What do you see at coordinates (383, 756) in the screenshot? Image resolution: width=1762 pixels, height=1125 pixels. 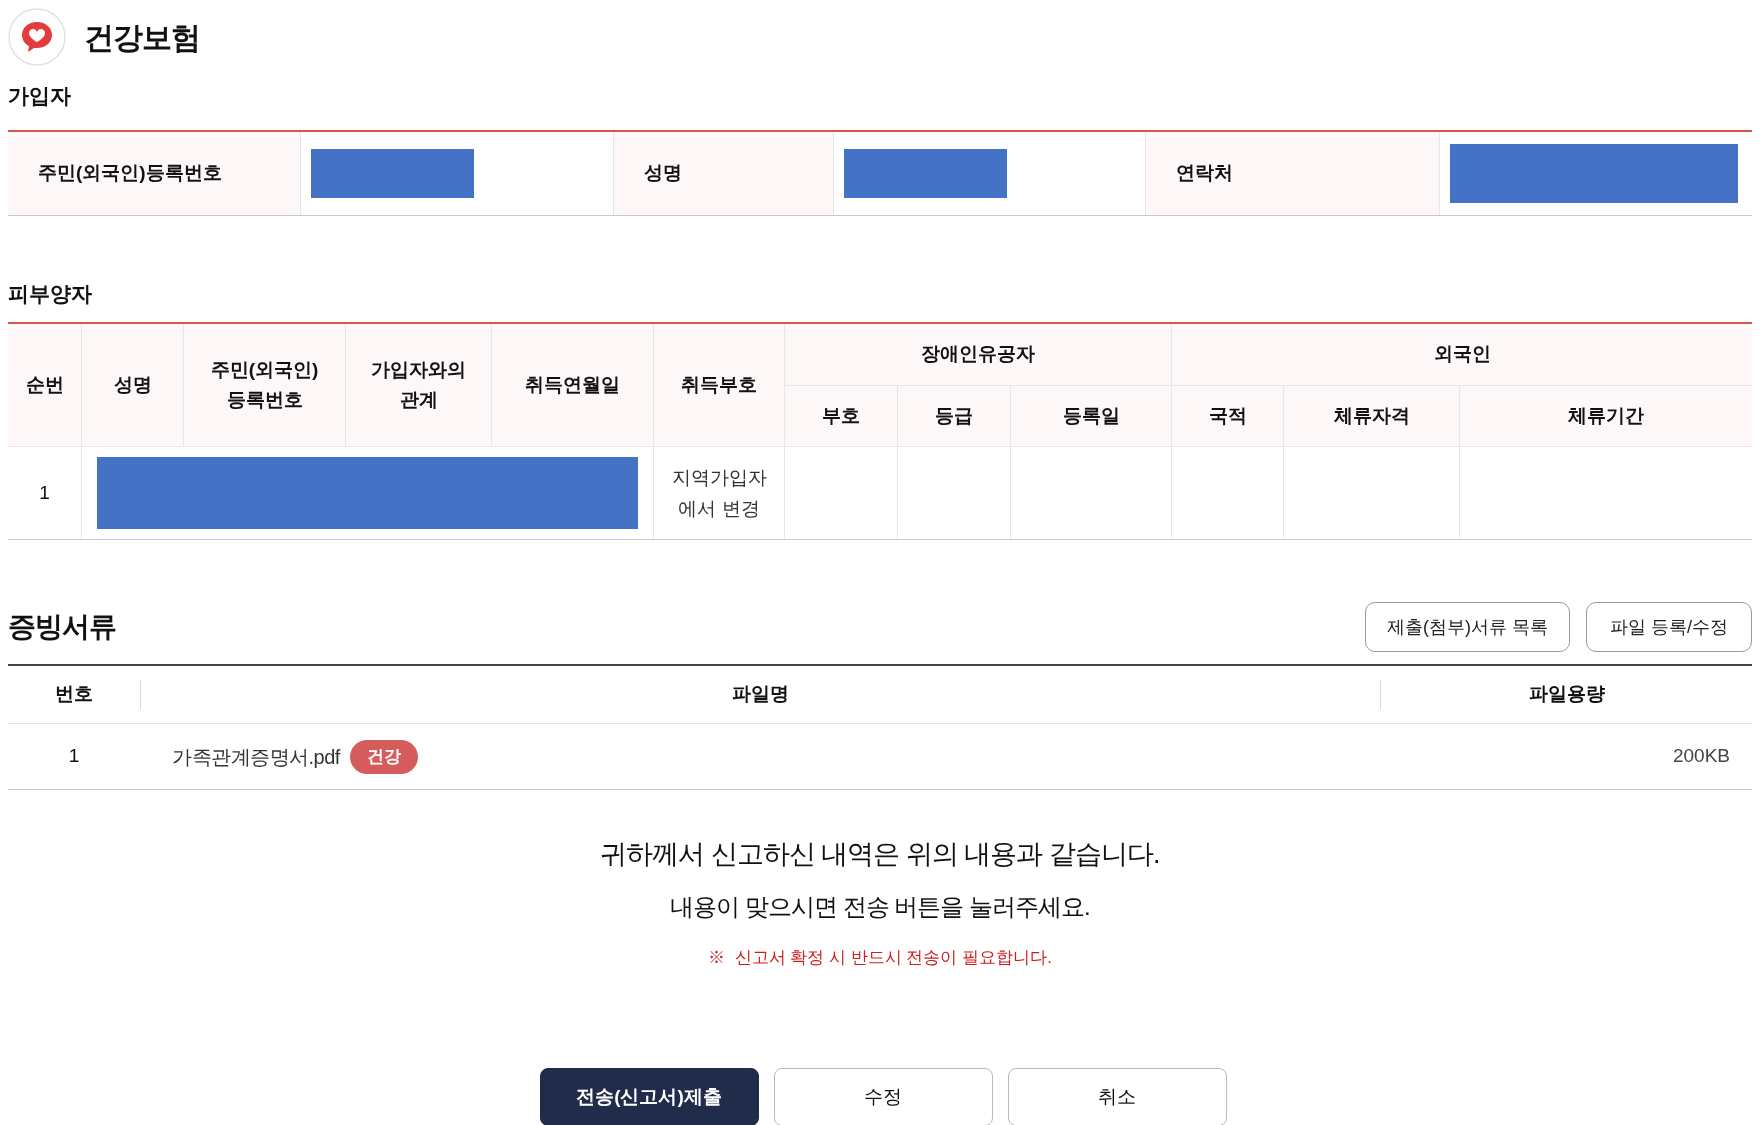 I see `tag-badge: 건강` at bounding box center [383, 756].